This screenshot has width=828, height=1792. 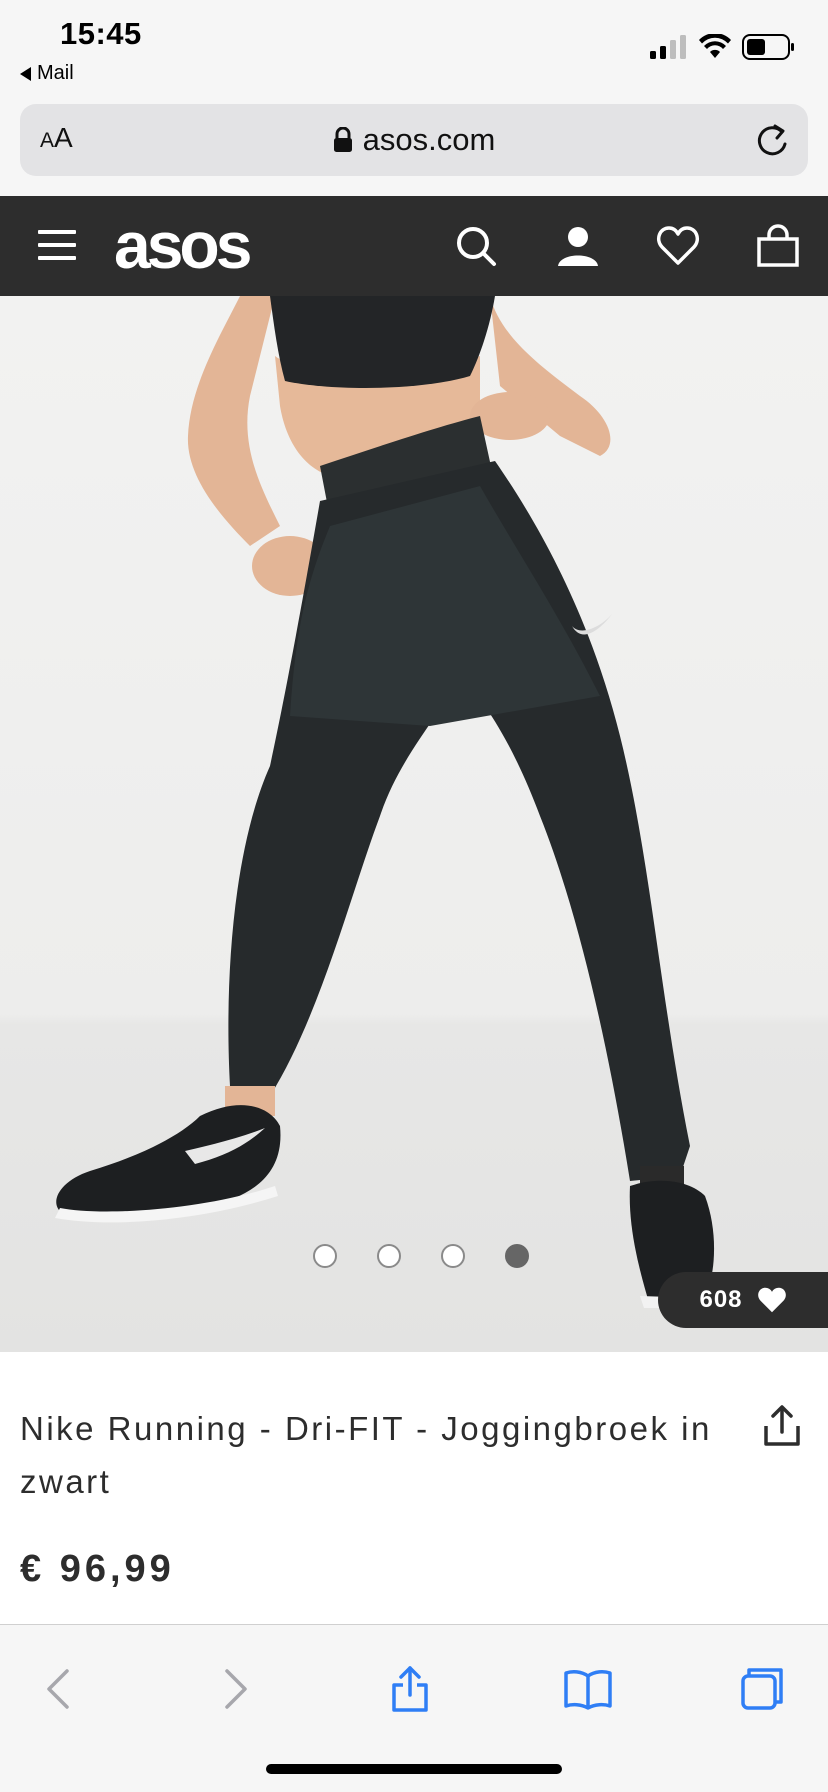 I want to click on image-pagination, so click(x=414, y=1256).